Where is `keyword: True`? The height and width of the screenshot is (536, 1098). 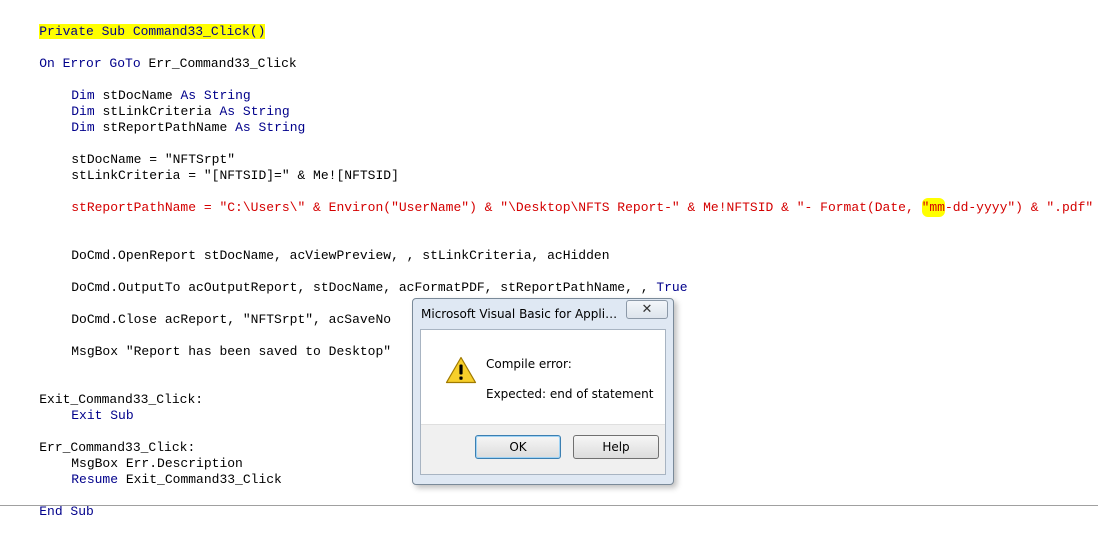 keyword: True is located at coordinates (672, 287).